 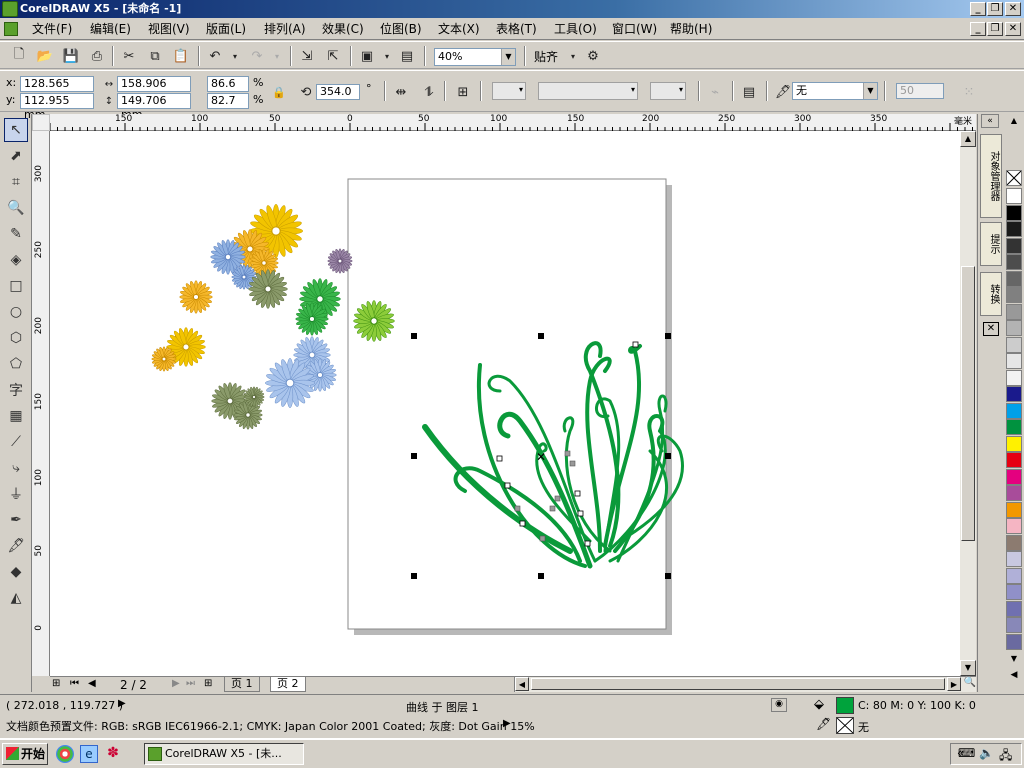 I want to click on fill-color-swatch, so click(x=845, y=705).